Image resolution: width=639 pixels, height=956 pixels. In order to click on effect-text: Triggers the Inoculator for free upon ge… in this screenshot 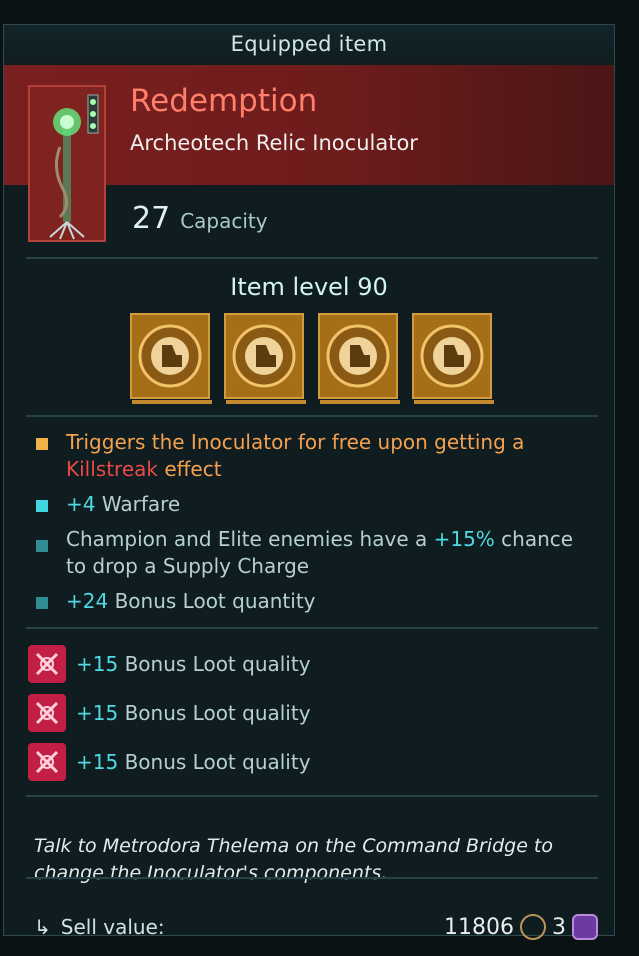, I will do `click(295, 442)`.